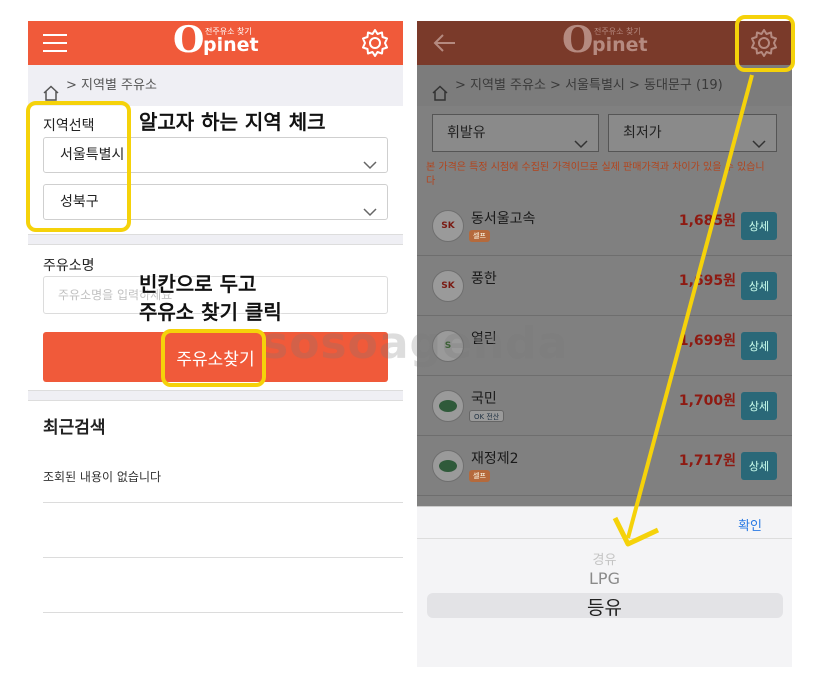 The height and width of the screenshot is (687, 821). I want to click on yellow-arrow-icon, so click(683, 310).